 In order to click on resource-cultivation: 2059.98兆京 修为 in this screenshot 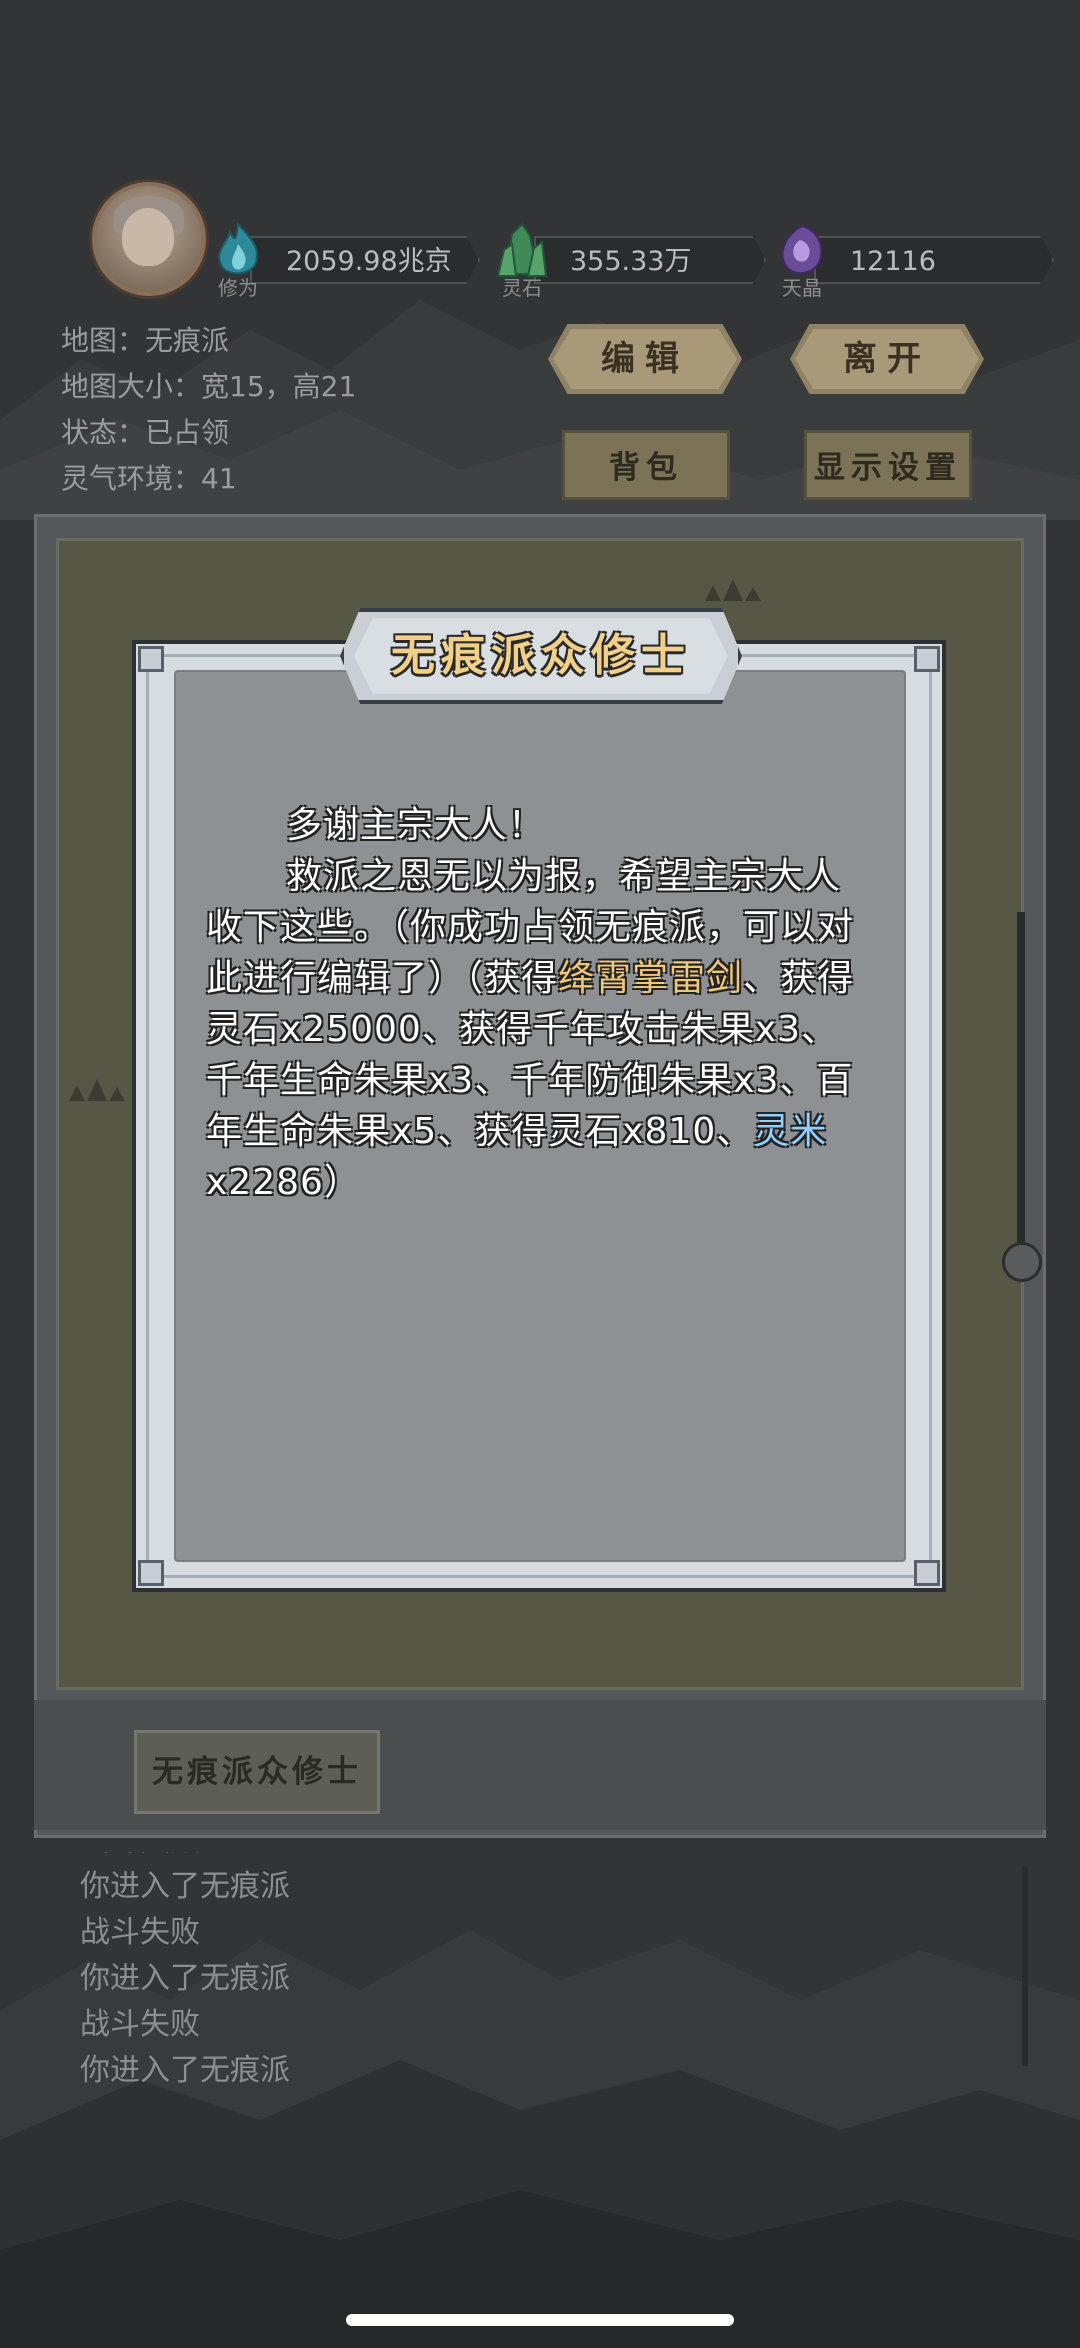, I will do `click(345, 260)`.